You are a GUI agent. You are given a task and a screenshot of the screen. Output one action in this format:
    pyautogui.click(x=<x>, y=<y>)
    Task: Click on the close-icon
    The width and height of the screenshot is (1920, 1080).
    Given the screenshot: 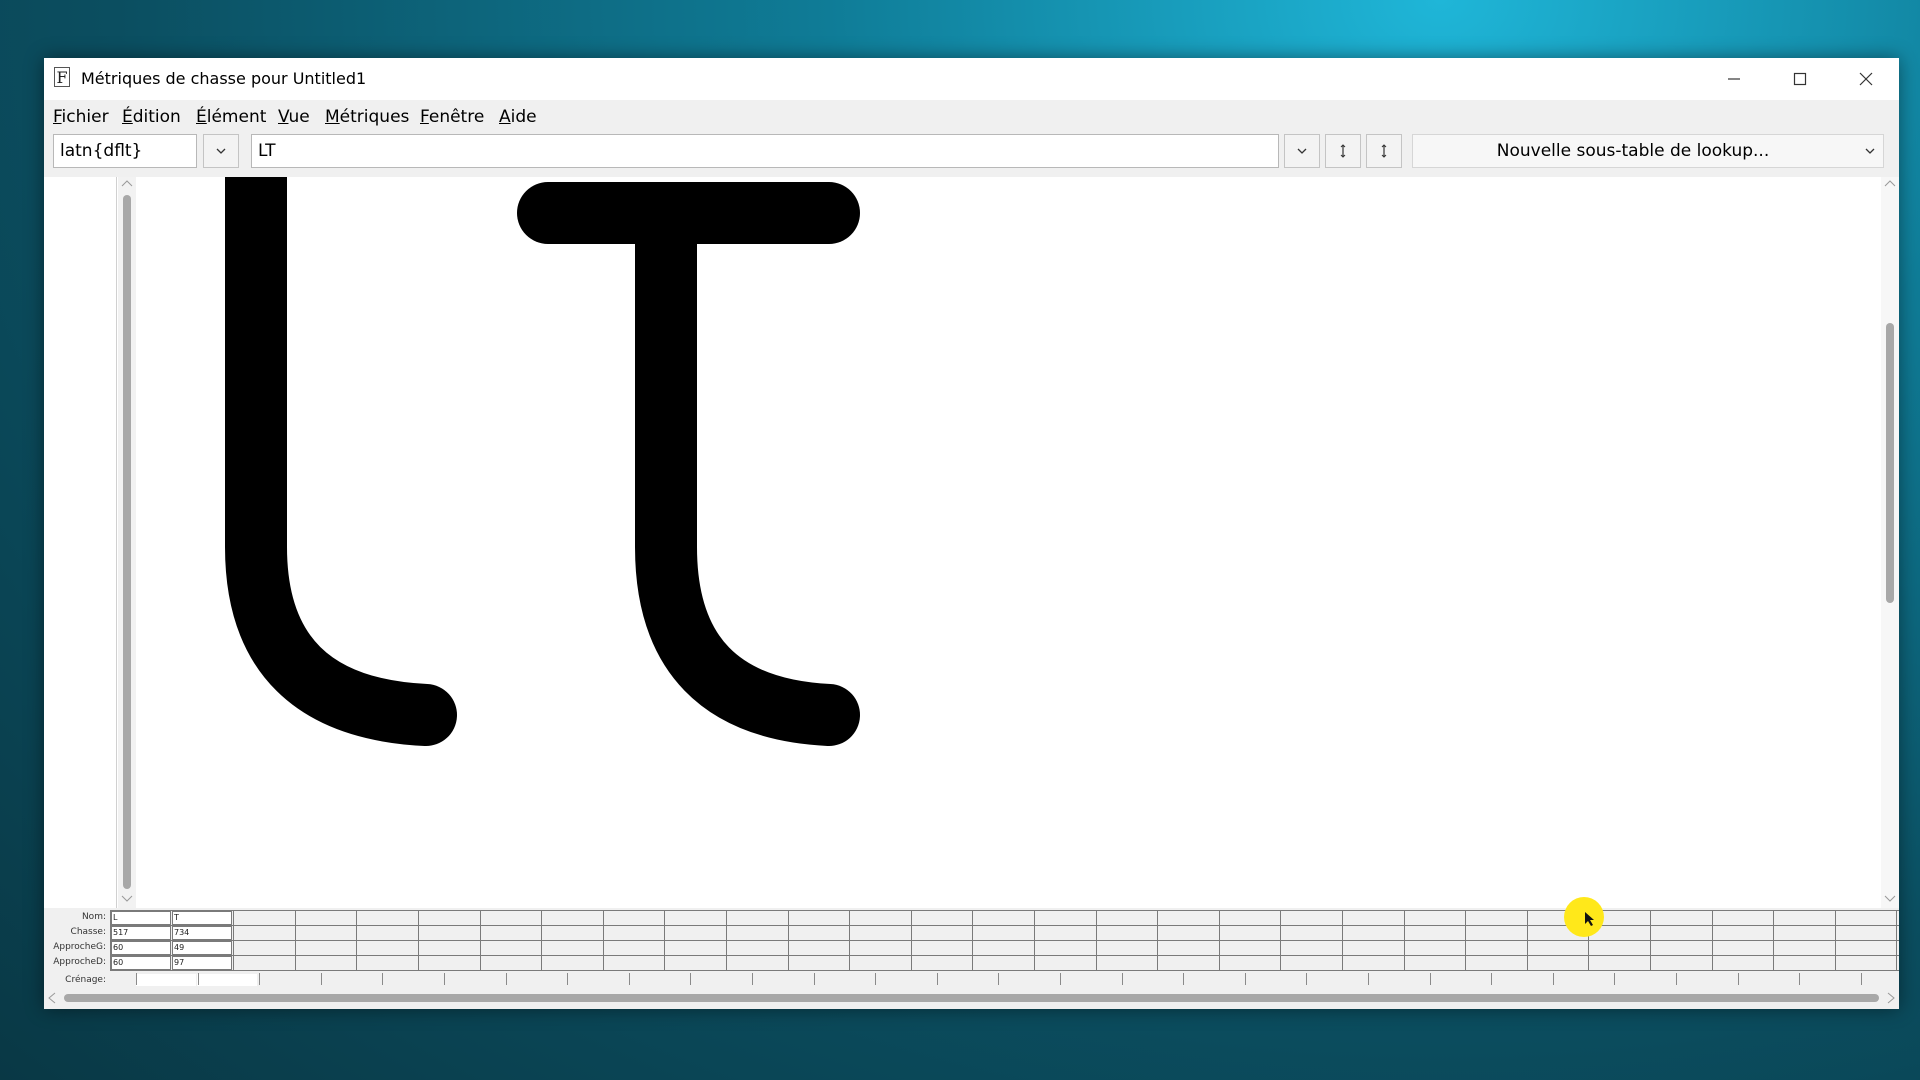 What is the action you would take?
    pyautogui.click(x=1866, y=79)
    